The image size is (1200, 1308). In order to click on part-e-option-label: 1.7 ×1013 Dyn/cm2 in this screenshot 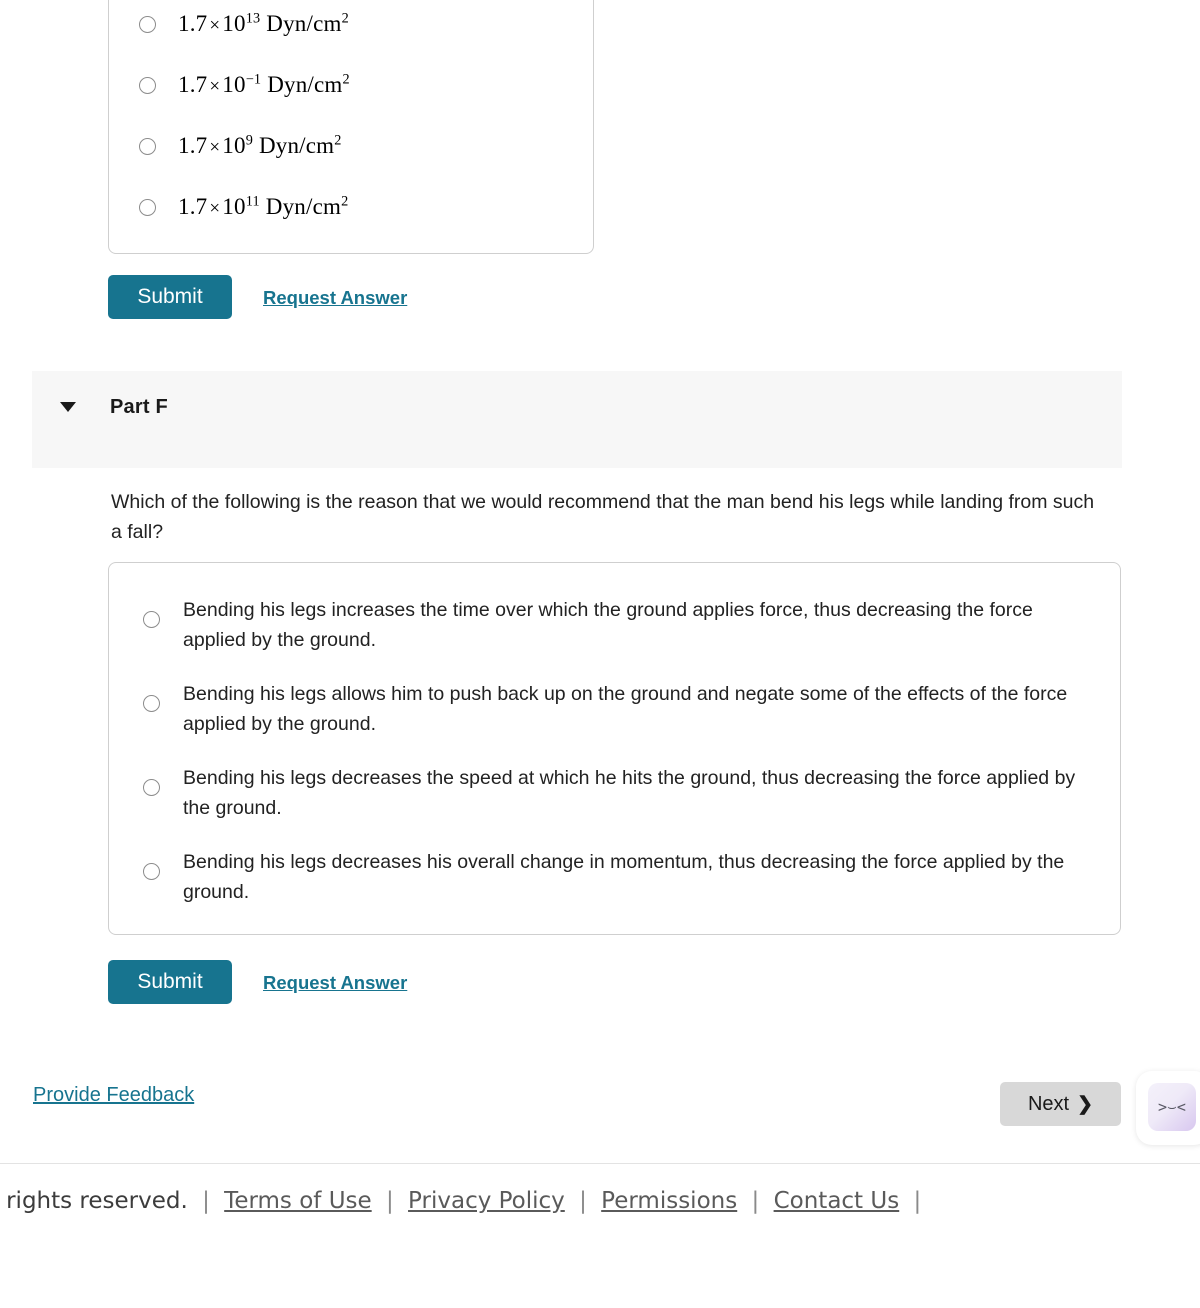, I will do `click(263, 23)`.